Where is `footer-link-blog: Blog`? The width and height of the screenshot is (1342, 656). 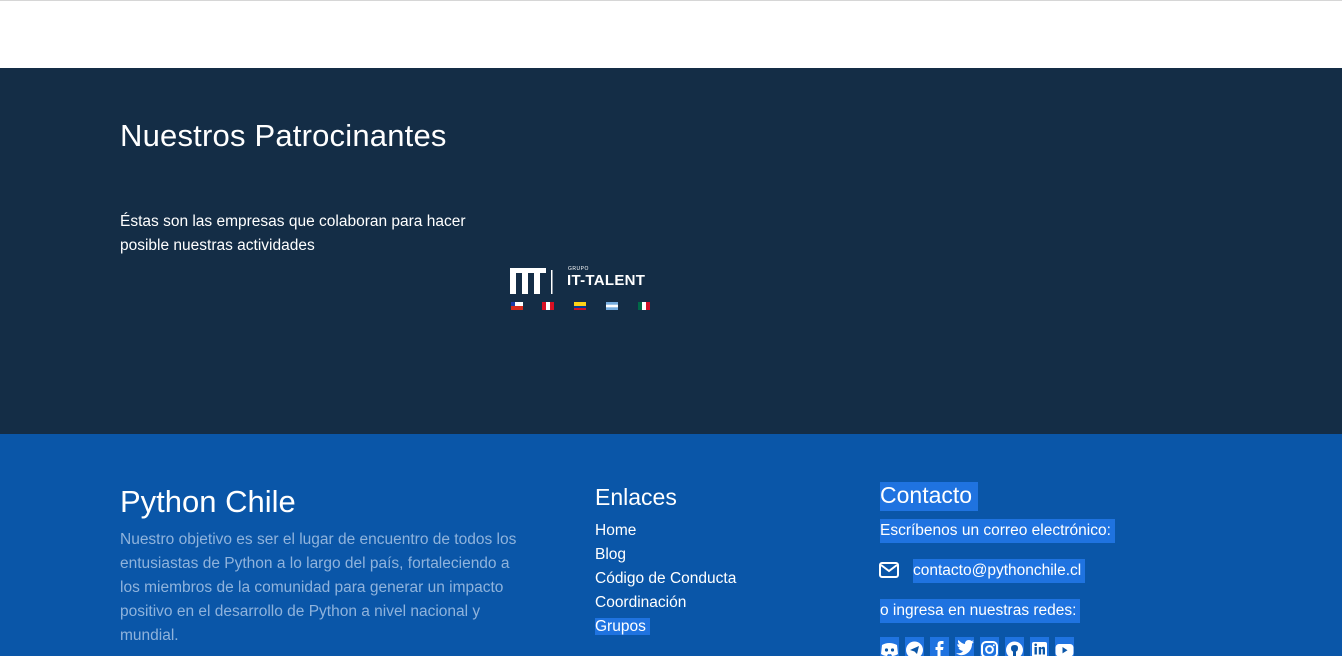 footer-link-blog: Blog is located at coordinates (610, 554).